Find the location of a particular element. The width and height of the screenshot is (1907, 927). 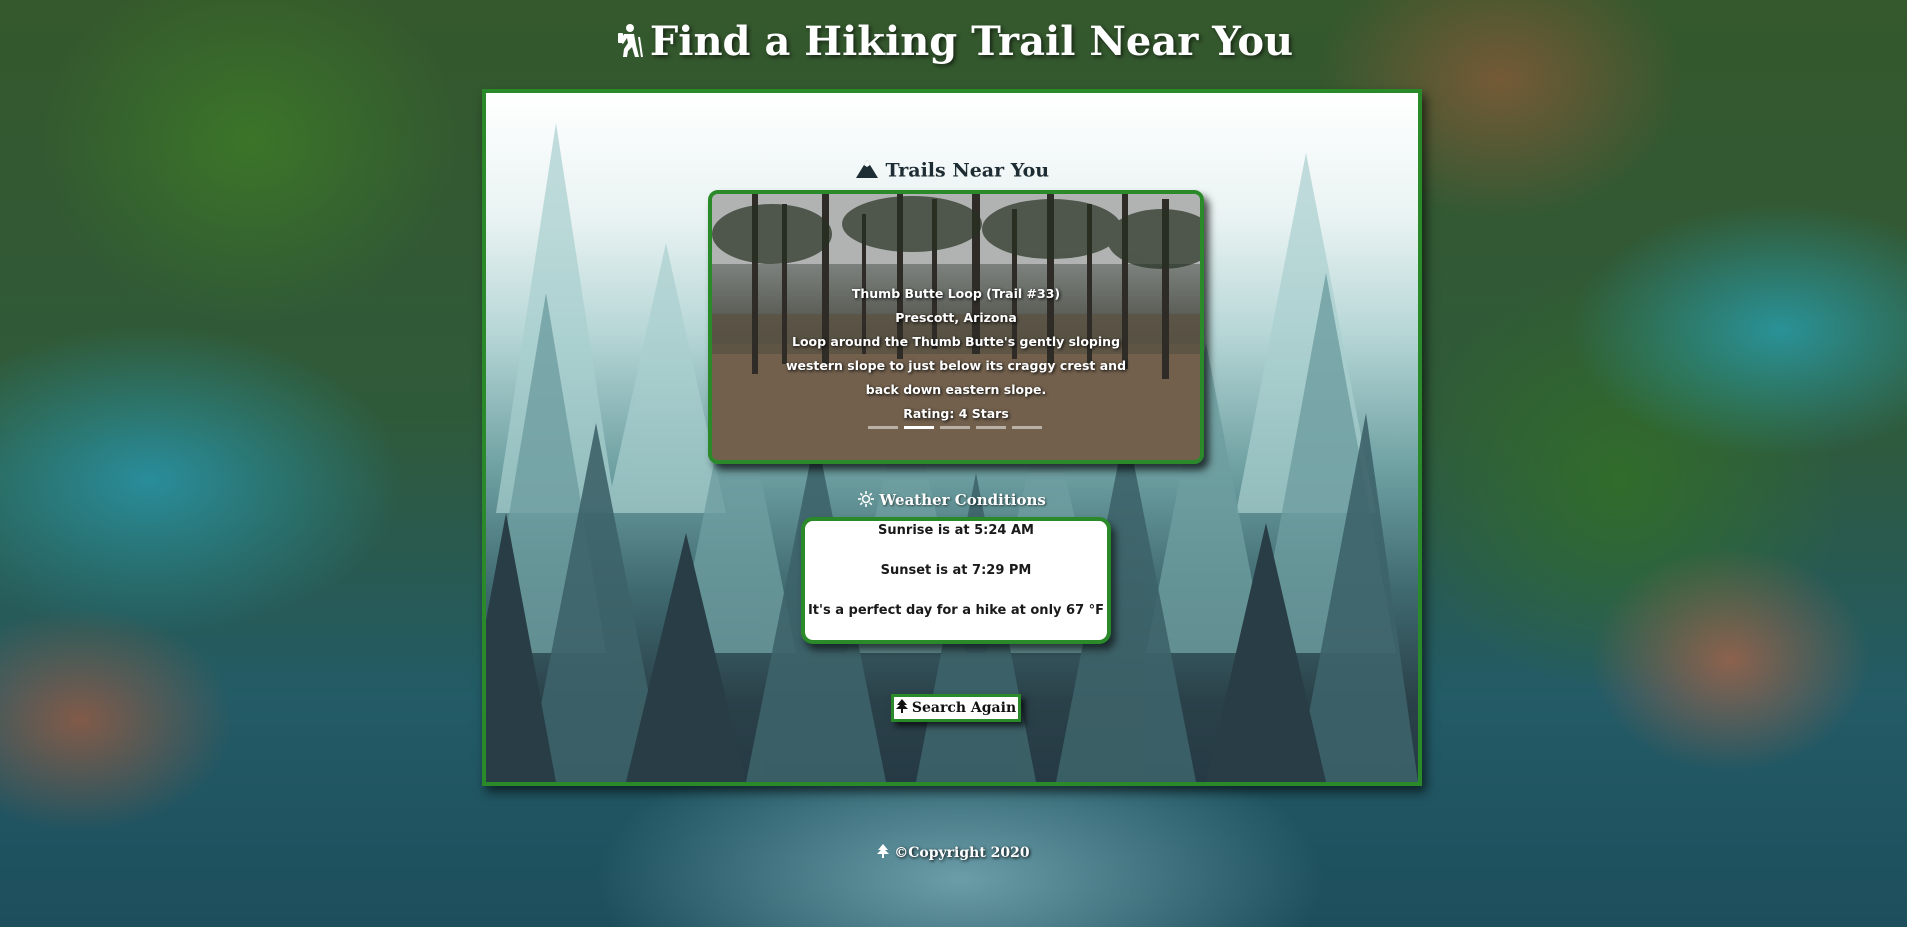

trail-location: Prescott, Arizona is located at coordinates (956, 317).